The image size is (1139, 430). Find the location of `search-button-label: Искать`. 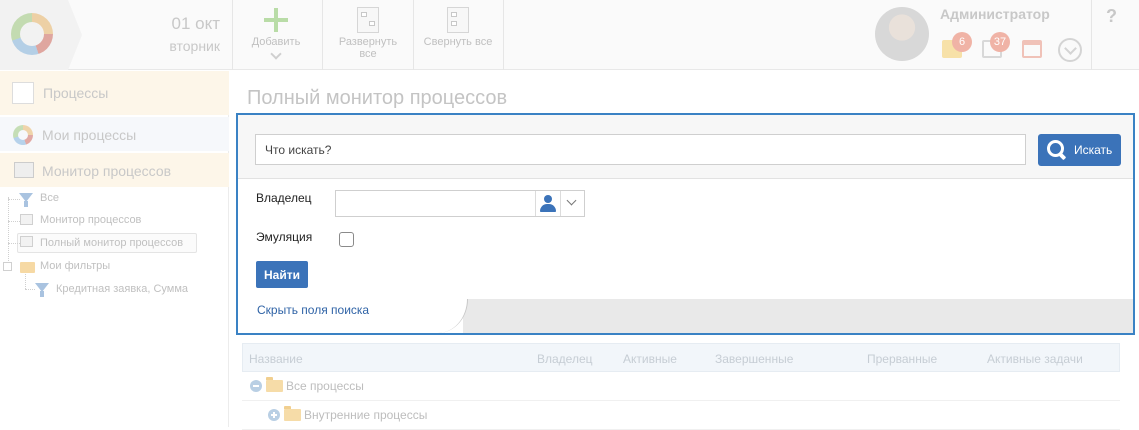

search-button-label: Искать is located at coordinates (1093, 150).